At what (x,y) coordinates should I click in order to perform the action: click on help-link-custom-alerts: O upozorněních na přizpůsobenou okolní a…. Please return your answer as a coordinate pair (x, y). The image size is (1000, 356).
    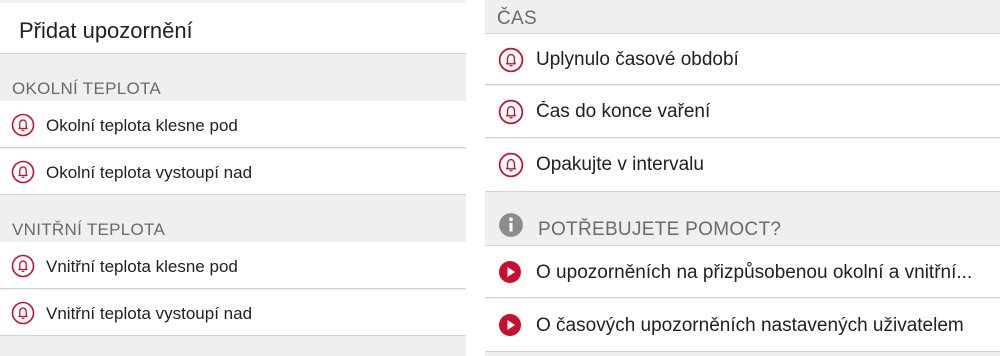
    Looking at the image, I should click on (742, 271).